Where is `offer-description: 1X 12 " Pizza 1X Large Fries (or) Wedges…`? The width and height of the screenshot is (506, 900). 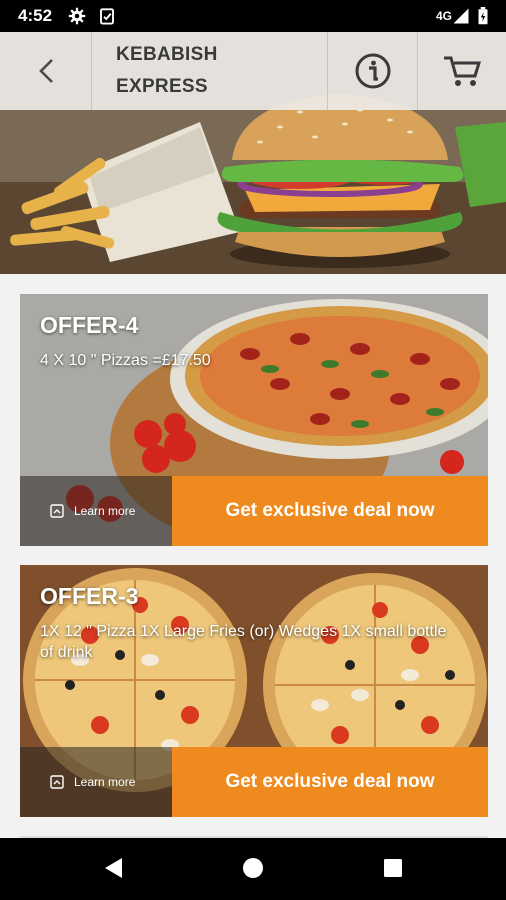 offer-description: 1X 12 " Pizza 1X Large Fries (or) Wedges… is located at coordinates (243, 642).